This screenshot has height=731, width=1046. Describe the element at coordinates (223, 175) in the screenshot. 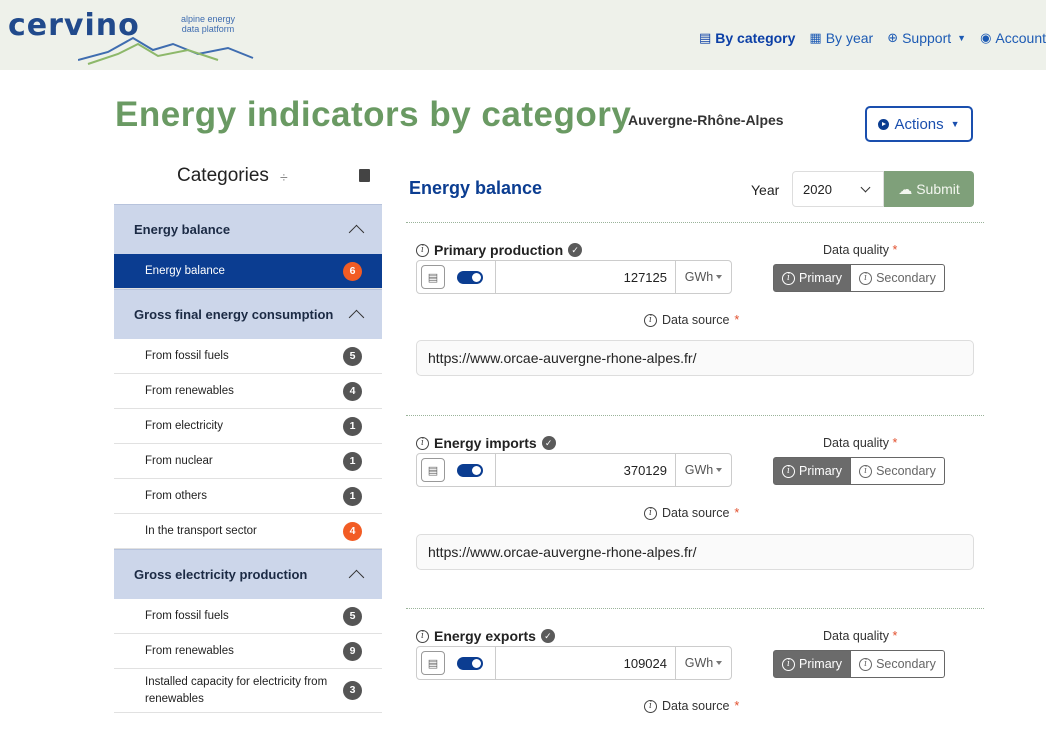

I see `categories-title: Categories` at that location.